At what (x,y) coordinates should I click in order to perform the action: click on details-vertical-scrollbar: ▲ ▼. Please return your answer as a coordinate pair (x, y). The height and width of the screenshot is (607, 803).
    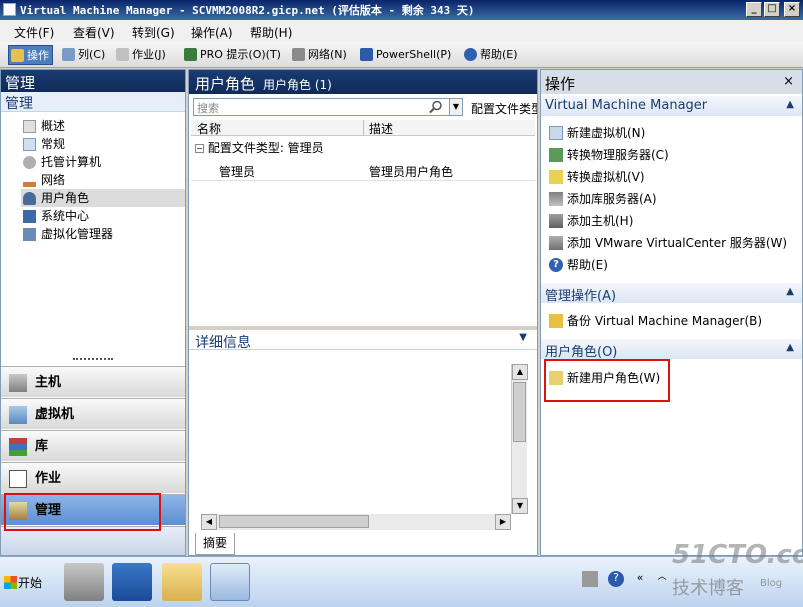
    Looking at the image, I should click on (519, 439).